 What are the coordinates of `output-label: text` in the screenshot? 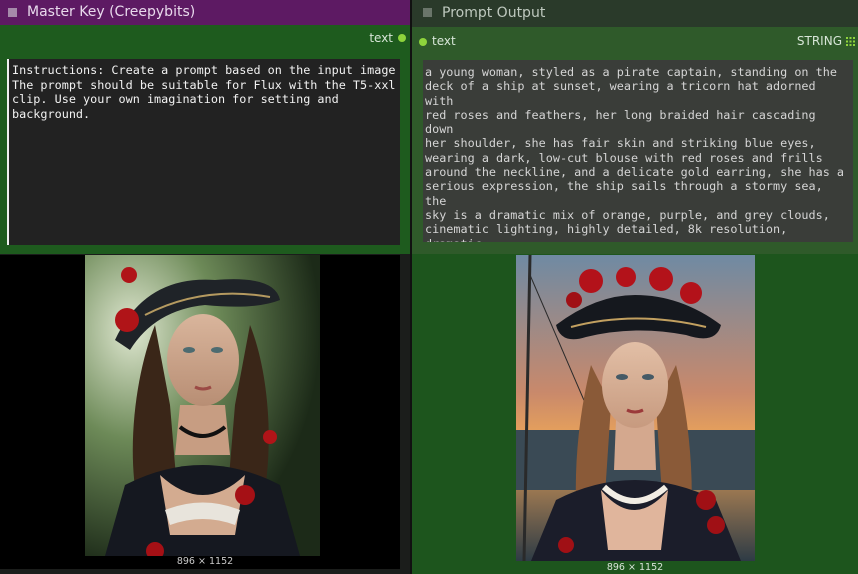 It's located at (381, 38).